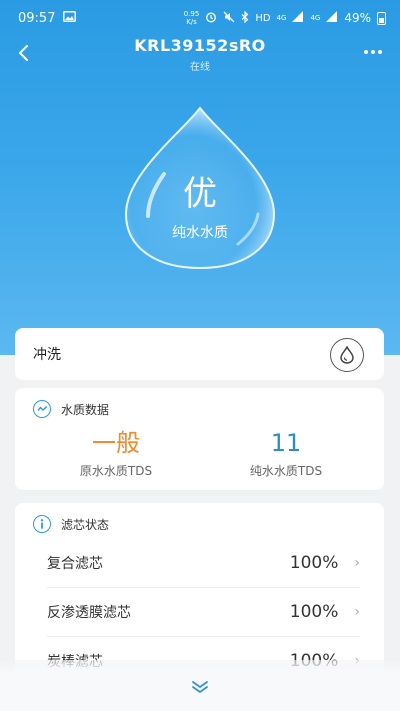  Describe the element at coordinates (37, 18) in the screenshot. I see `status-time: 09:57` at that location.